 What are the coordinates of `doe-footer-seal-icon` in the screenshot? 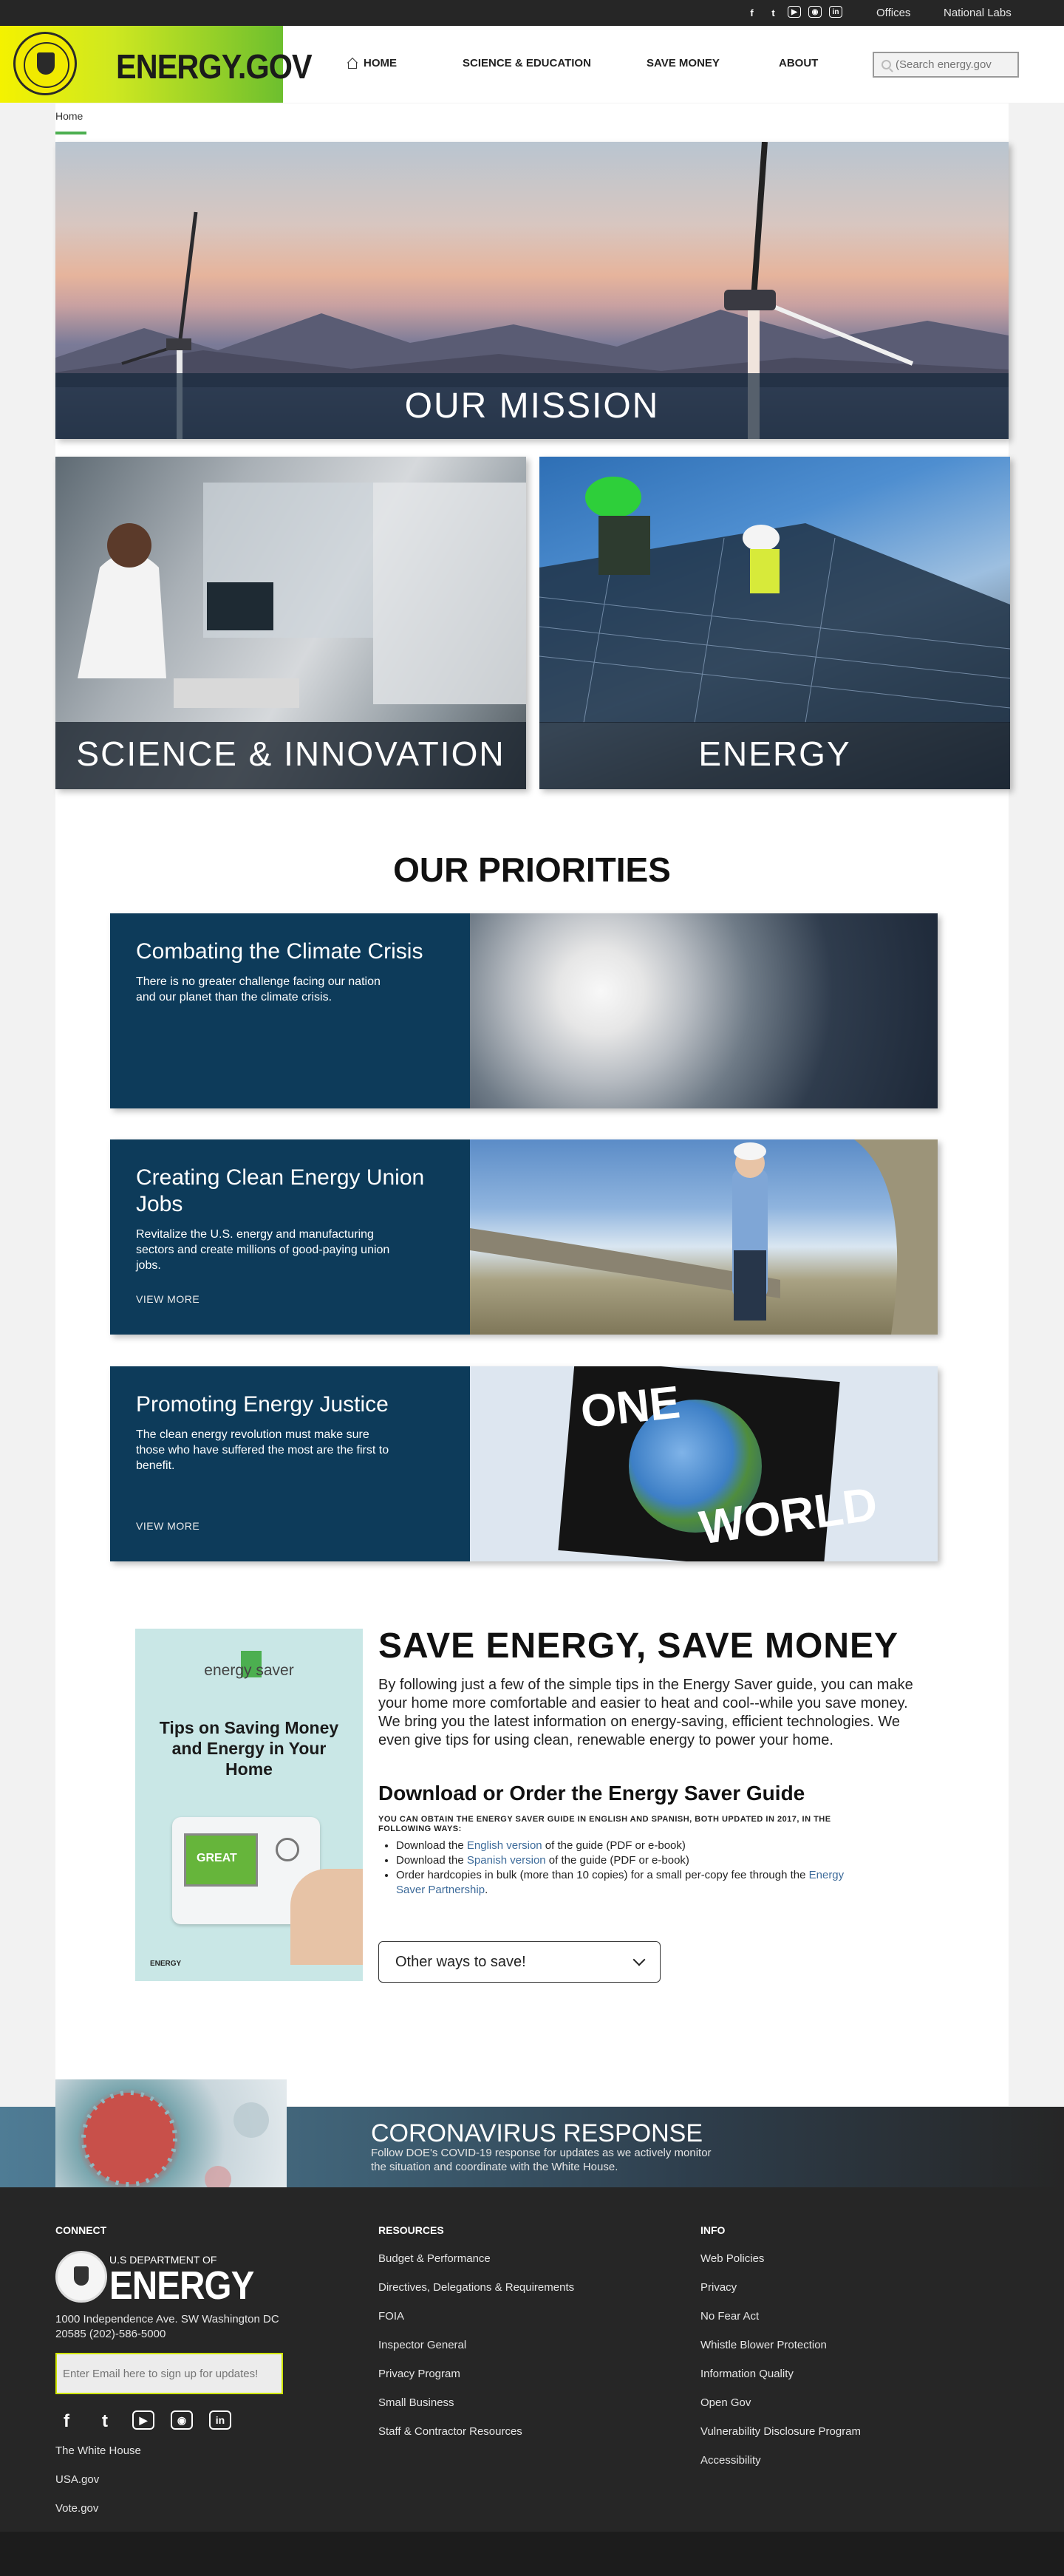 It's located at (81, 2277).